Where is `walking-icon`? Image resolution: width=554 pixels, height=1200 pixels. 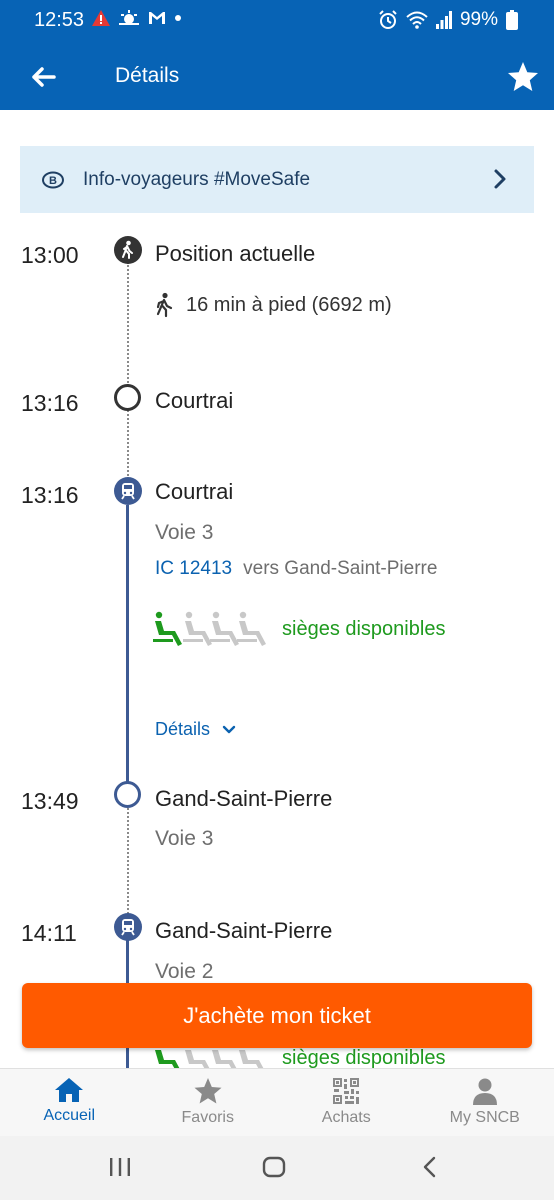 walking-icon is located at coordinates (164, 305).